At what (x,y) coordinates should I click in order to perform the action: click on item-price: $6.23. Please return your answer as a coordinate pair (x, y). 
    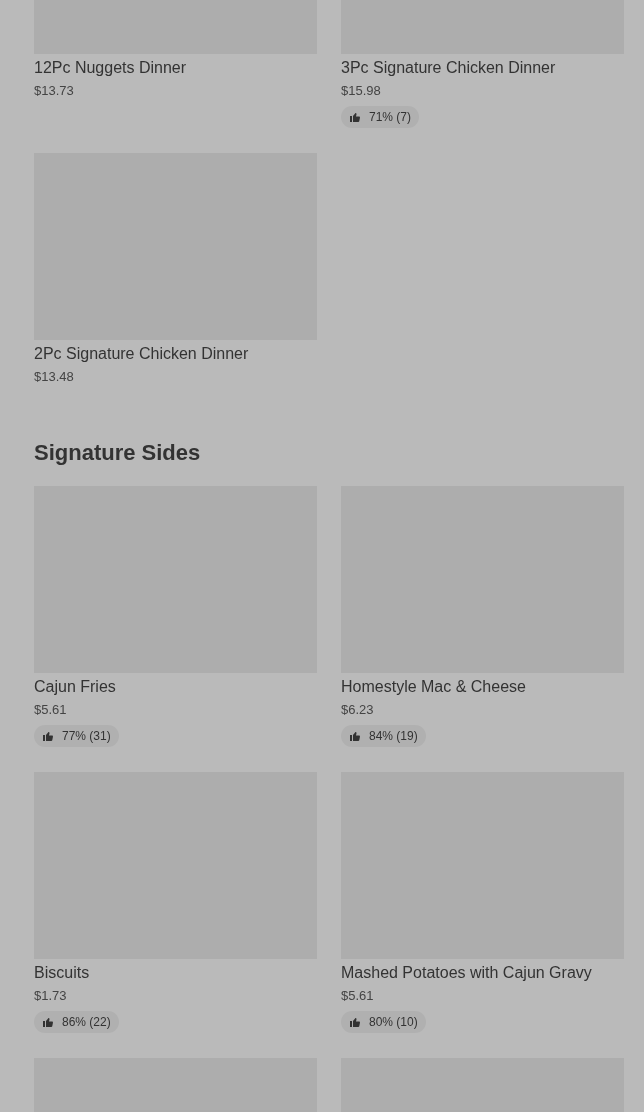
    Looking at the image, I should click on (357, 710).